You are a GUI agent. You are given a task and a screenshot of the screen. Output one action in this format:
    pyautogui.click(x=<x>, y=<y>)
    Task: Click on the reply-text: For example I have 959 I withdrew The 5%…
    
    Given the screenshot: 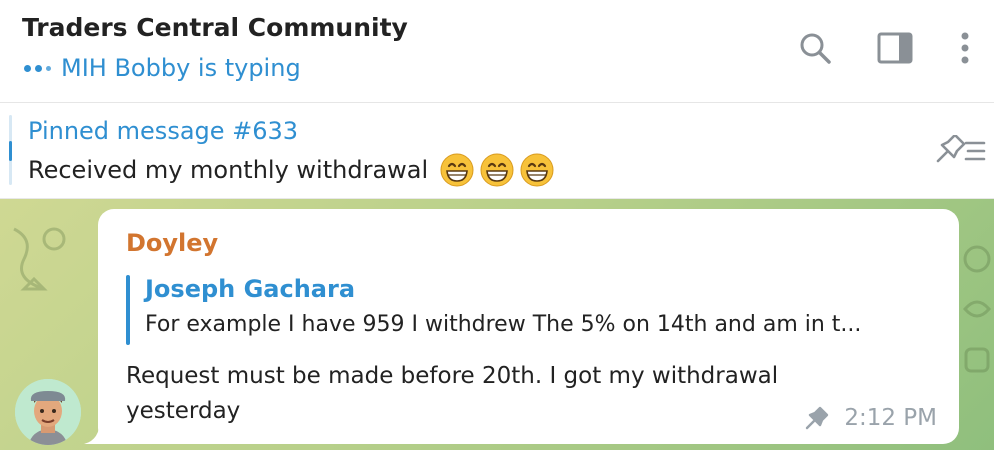 What is the action you would take?
    pyautogui.click(x=503, y=324)
    